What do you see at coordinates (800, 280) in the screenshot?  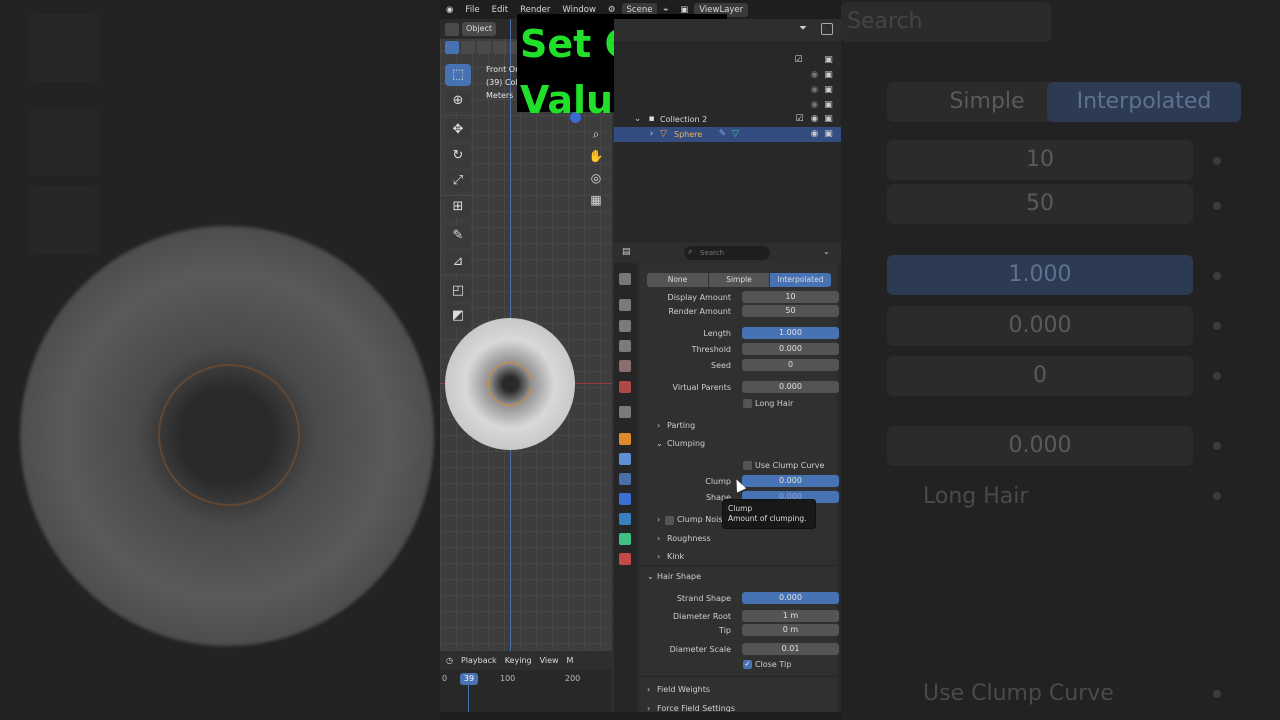 I see `mode-interpolated-button: Interpolated` at bounding box center [800, 280].